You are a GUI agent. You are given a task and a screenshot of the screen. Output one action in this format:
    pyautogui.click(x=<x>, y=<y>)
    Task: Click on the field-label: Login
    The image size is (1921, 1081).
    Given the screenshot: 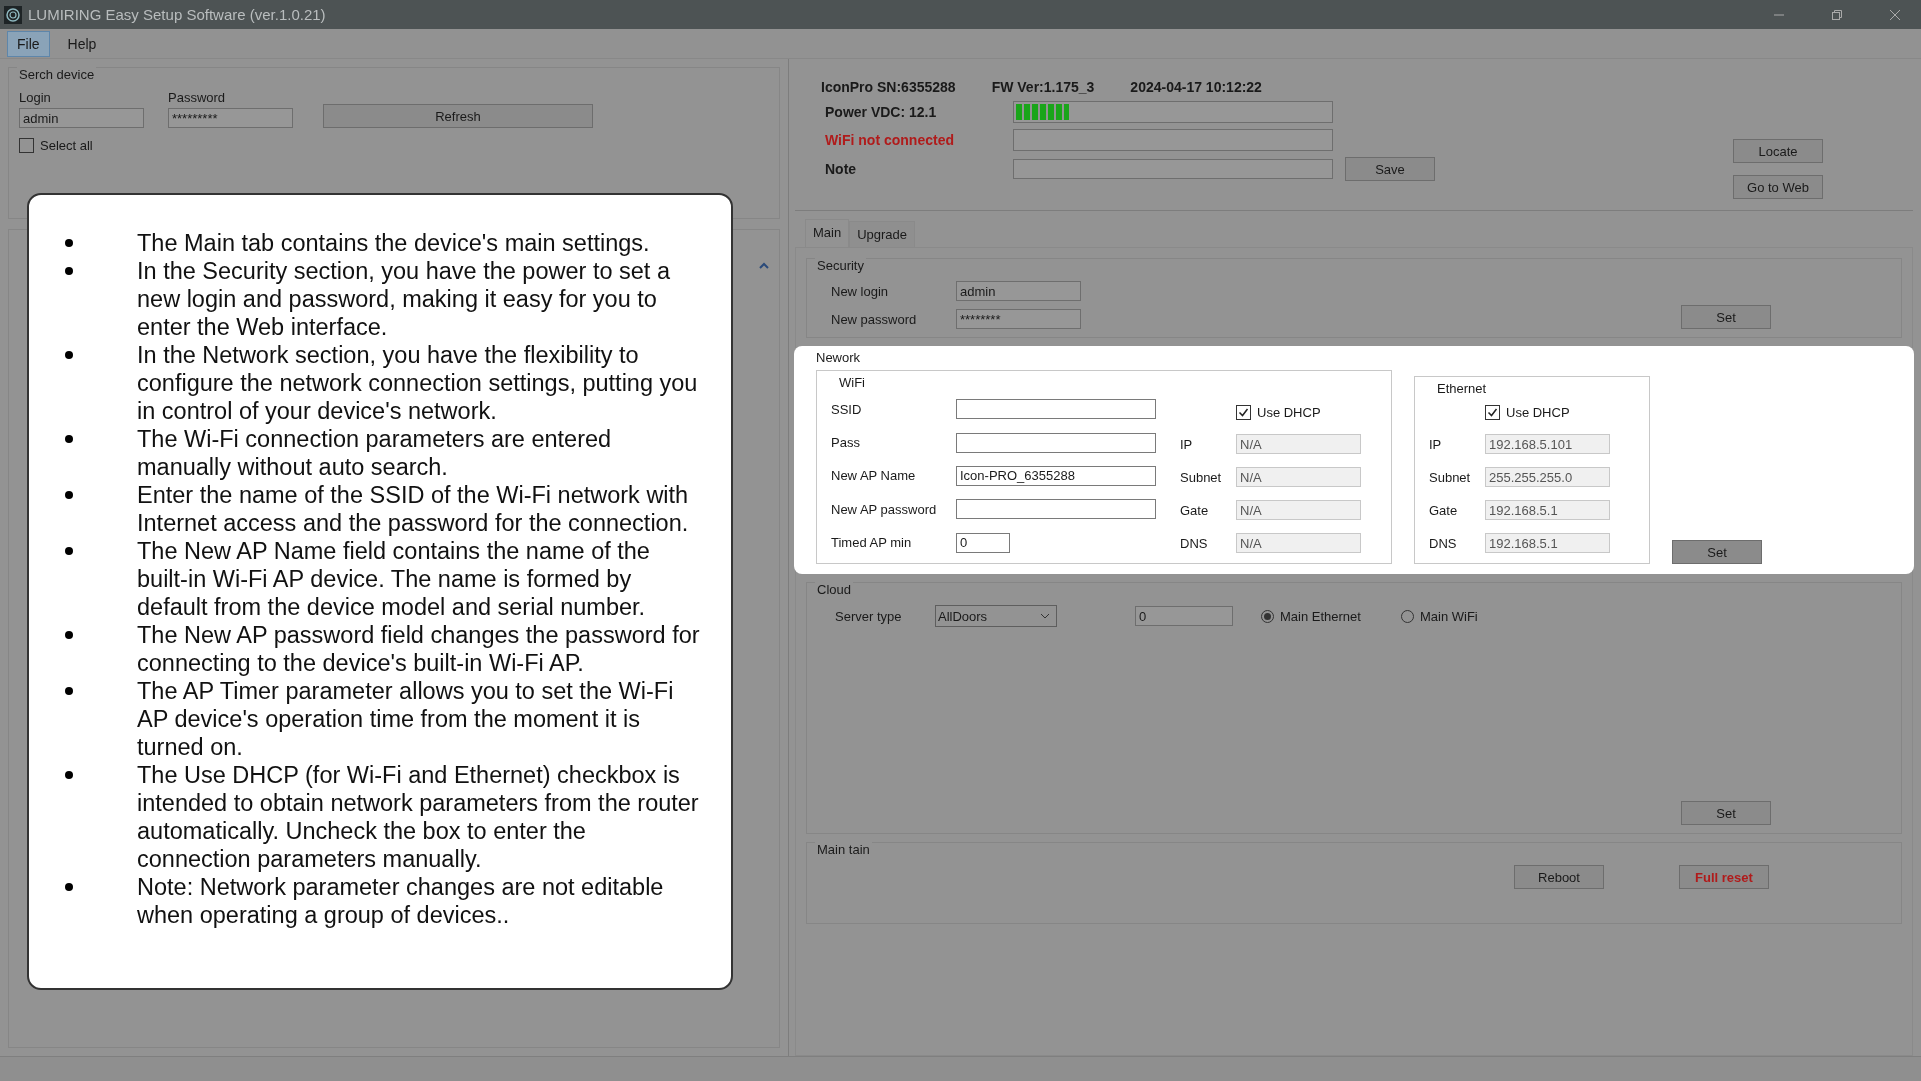 What is the action you would take?
    pyautogui.click(x=35, y=97)
    